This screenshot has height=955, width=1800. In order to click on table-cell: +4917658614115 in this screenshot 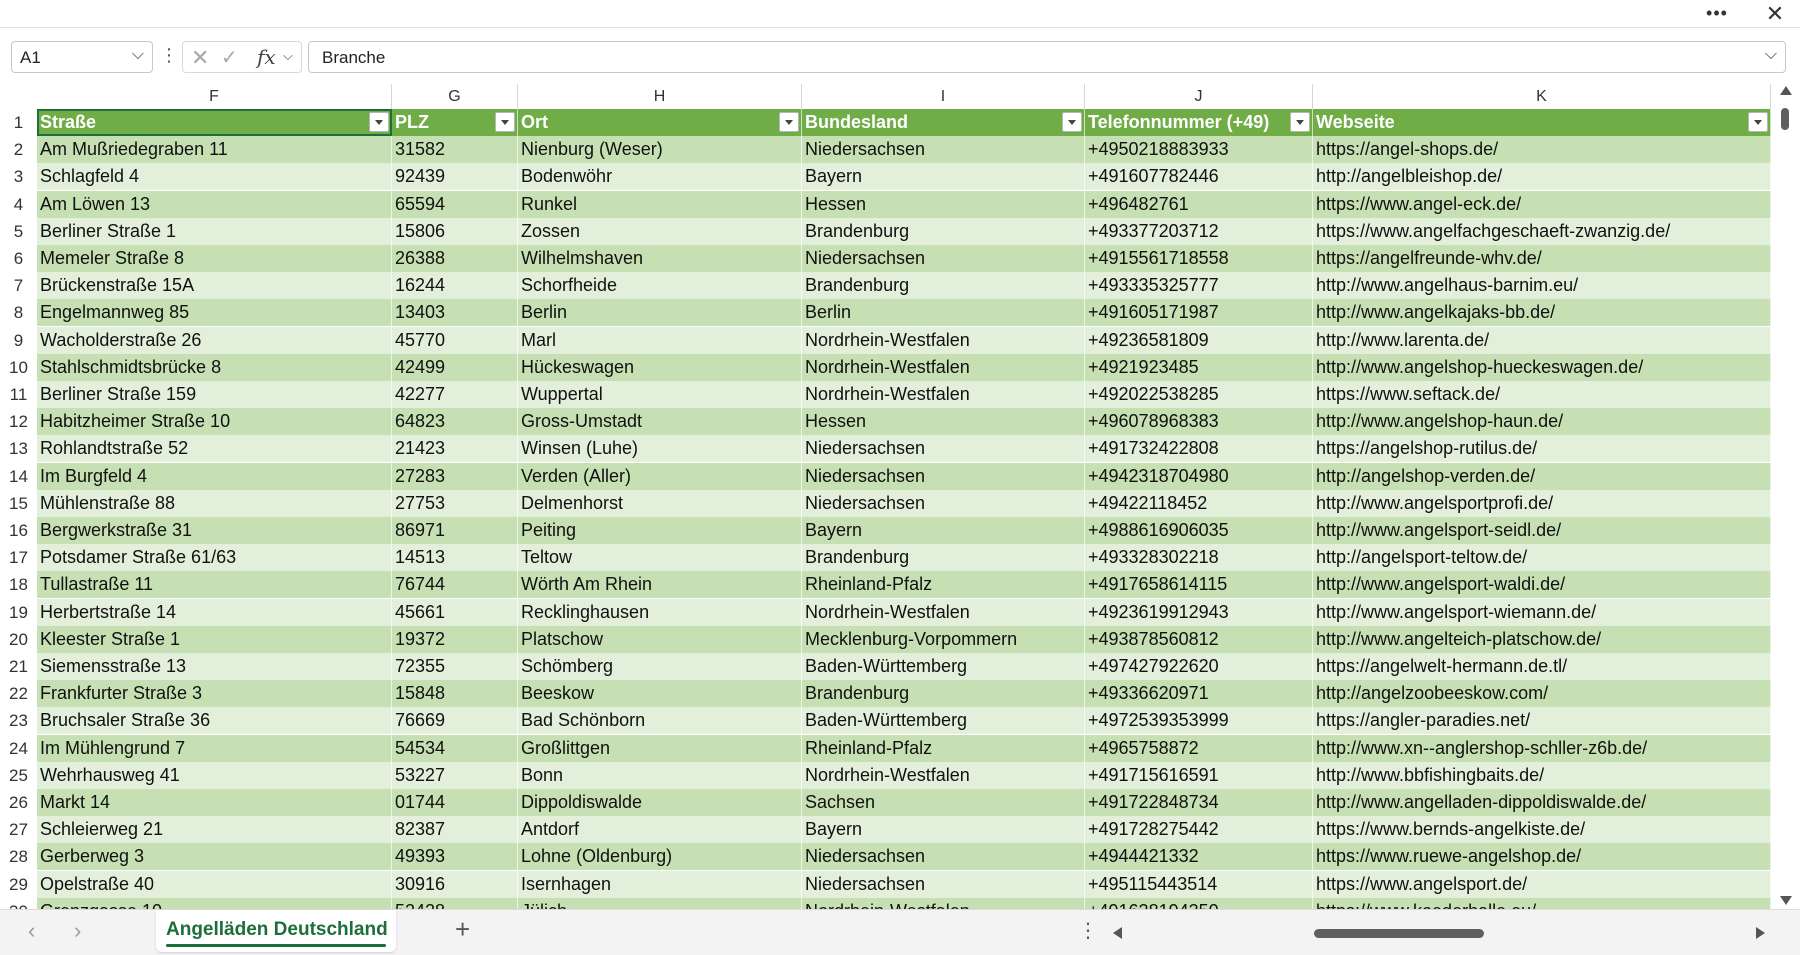, I will do `click(1199, 585)`.